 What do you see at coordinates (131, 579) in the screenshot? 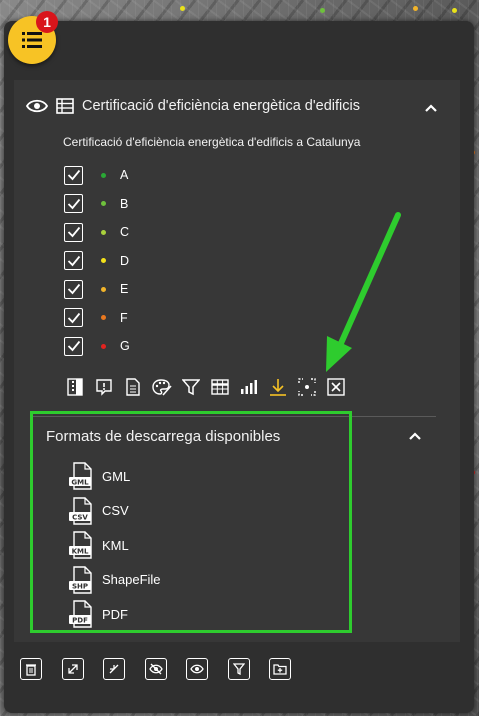
I see `format-name: ShapeFile` at bounding box center [131, 579].